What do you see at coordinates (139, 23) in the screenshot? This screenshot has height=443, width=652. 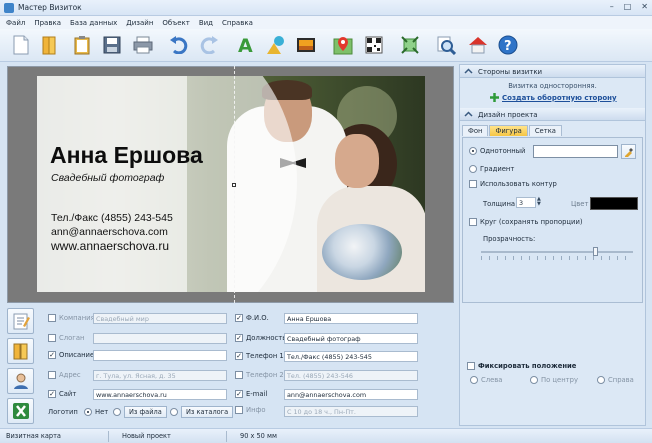 I see `menu-design: Дизайн` at bounding box center [139, 23].